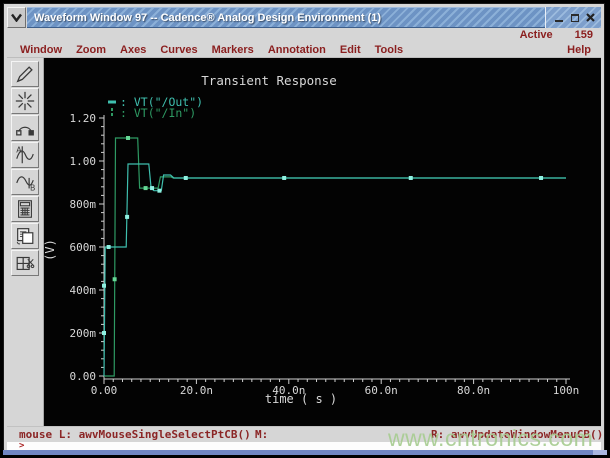 The height and width of the screenshot is (458, 610). Describe the element at coordinates (133, 50) in the screenshot. I see `menu-axes: Axes` at that location.